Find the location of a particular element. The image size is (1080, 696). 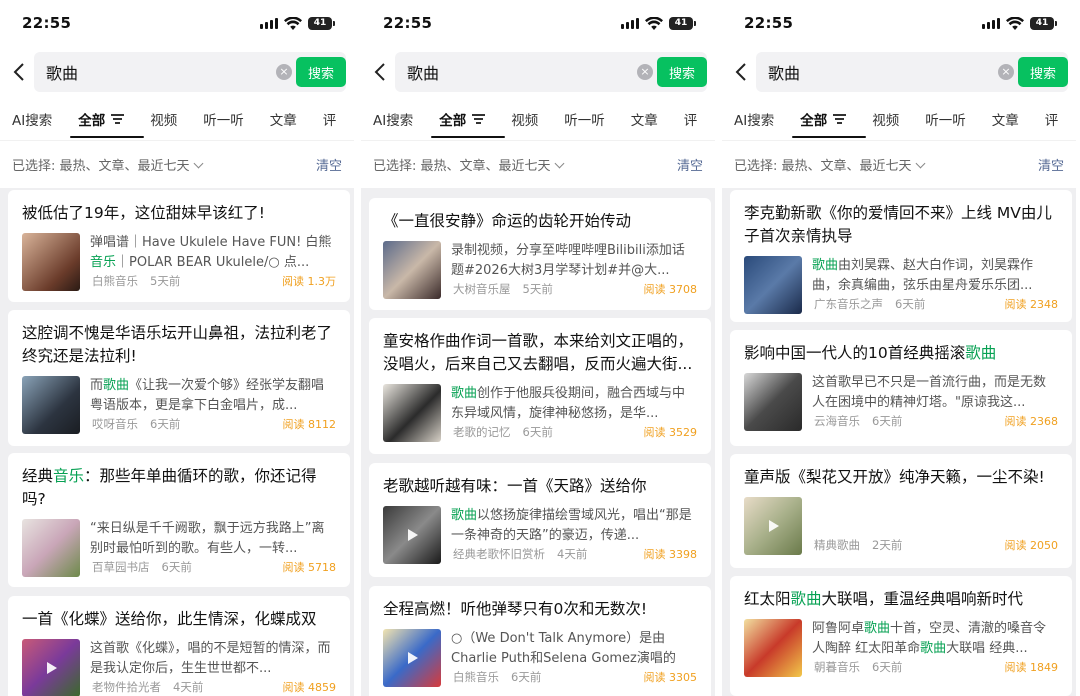

tab-label: 评 is located at coordinates (690, 121).